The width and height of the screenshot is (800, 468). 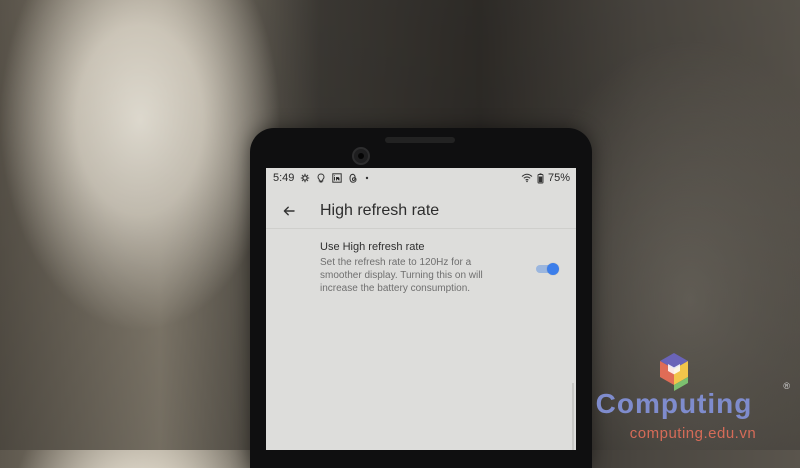 What do you see at coordinates (367, 178) in the screenshot?
I see `dot-icon` at bounding box center [367, 178].